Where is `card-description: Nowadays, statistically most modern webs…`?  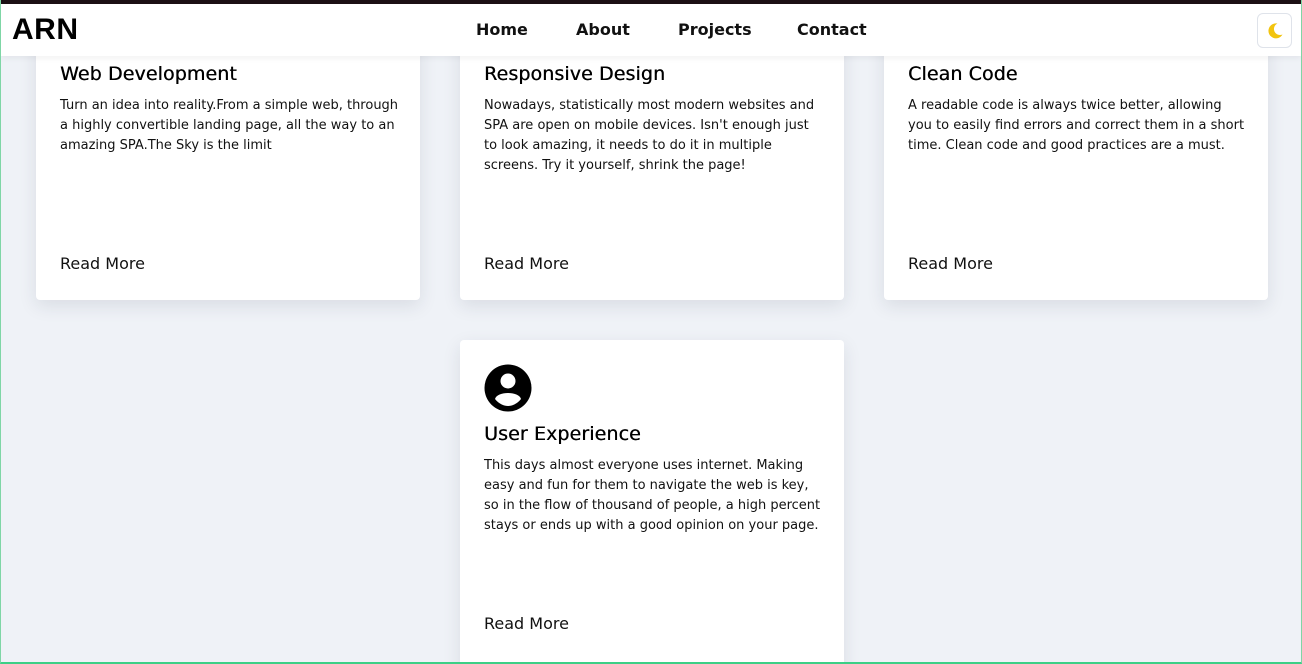 card-description: Nowadays, statistically most modern webs… is located at coordinates (649, 135).